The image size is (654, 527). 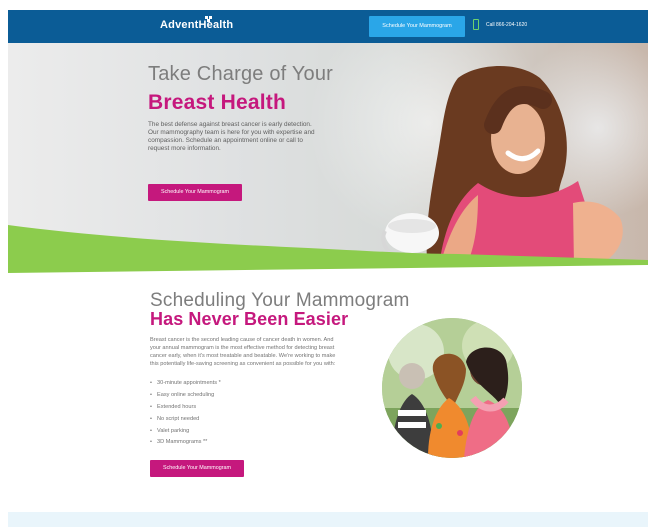 I want to click on list-item: 3D Mammograms **, so click(x=235, y=443).